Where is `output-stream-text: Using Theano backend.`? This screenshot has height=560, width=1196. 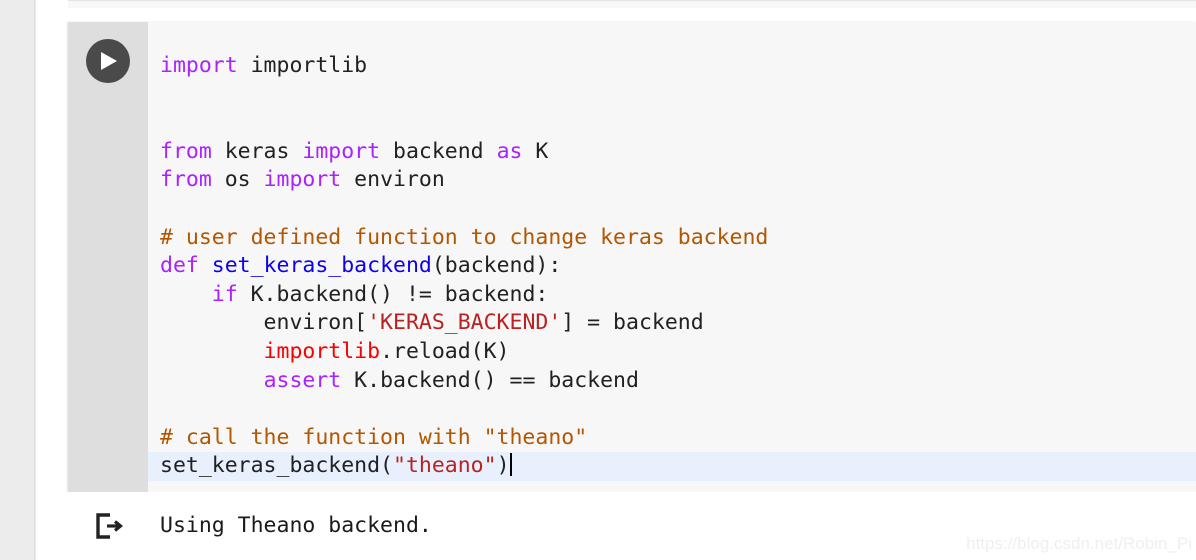
output-stream-text: Using Theano backend. is located at coordinates (296, 525).